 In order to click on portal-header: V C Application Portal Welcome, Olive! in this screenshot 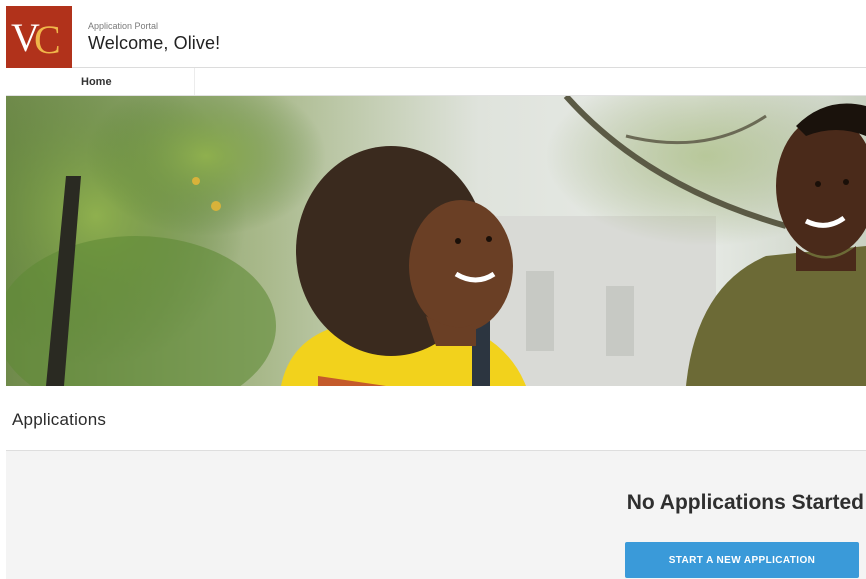, I will do `click(436, 37)`.